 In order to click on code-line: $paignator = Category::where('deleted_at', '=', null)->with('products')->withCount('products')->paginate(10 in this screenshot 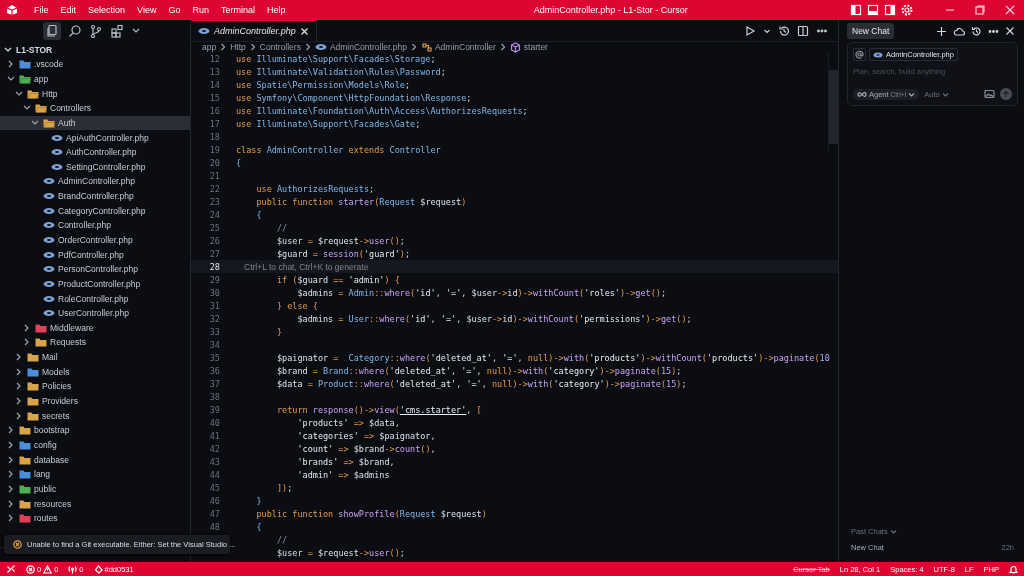, I will do `click(533, 357)`.